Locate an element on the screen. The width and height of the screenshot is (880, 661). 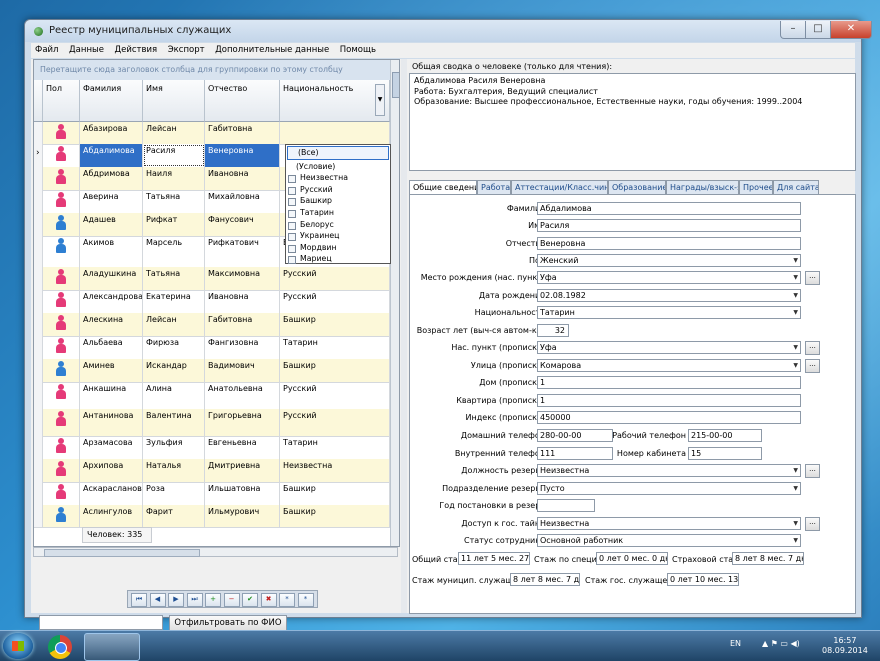
close-button: ✕ is located at coordinates (851, 30).